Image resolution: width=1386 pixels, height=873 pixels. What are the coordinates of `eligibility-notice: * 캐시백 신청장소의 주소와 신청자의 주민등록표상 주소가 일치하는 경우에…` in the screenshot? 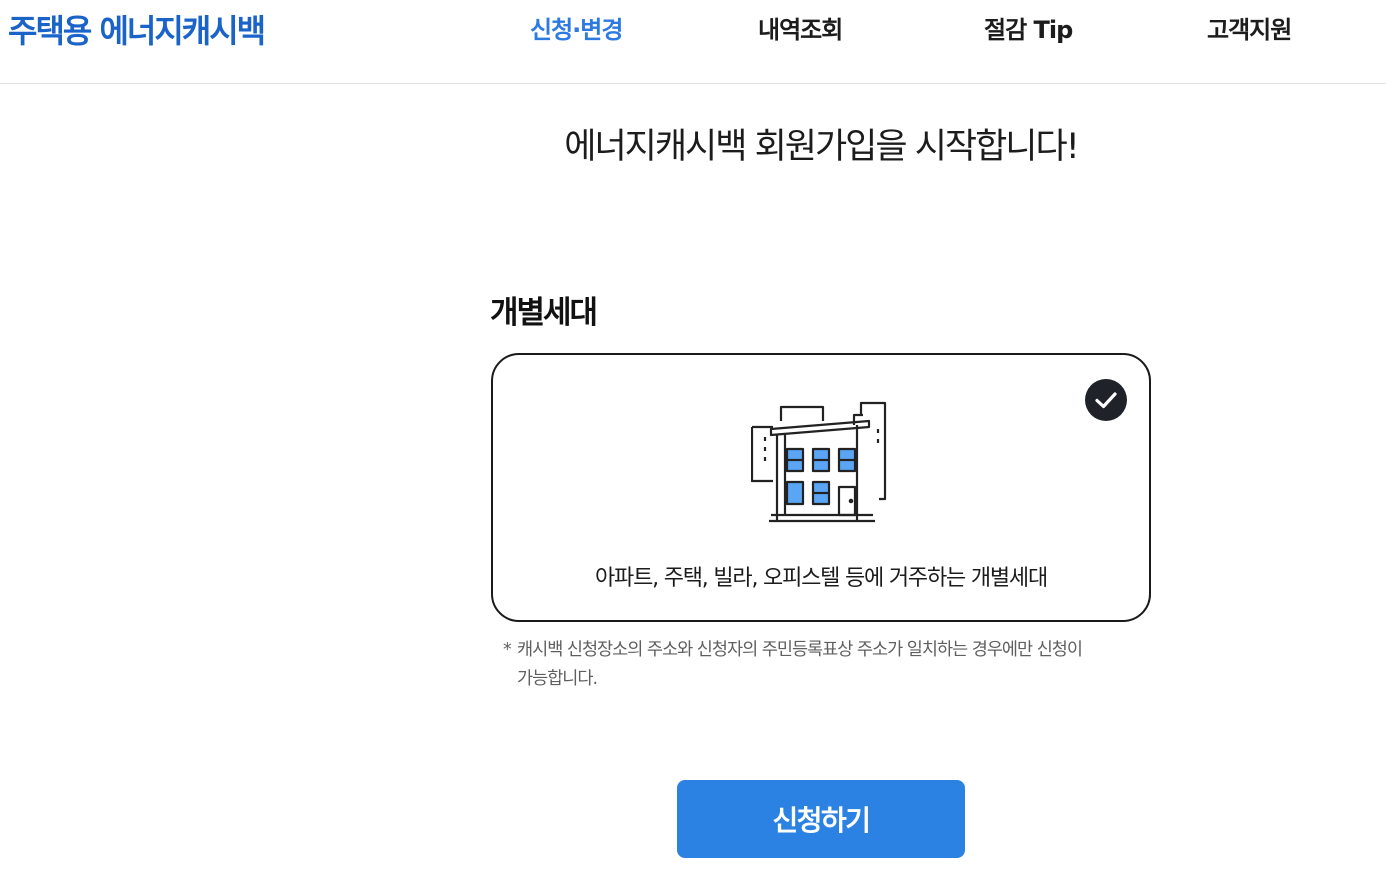 It's located at (823, 665).